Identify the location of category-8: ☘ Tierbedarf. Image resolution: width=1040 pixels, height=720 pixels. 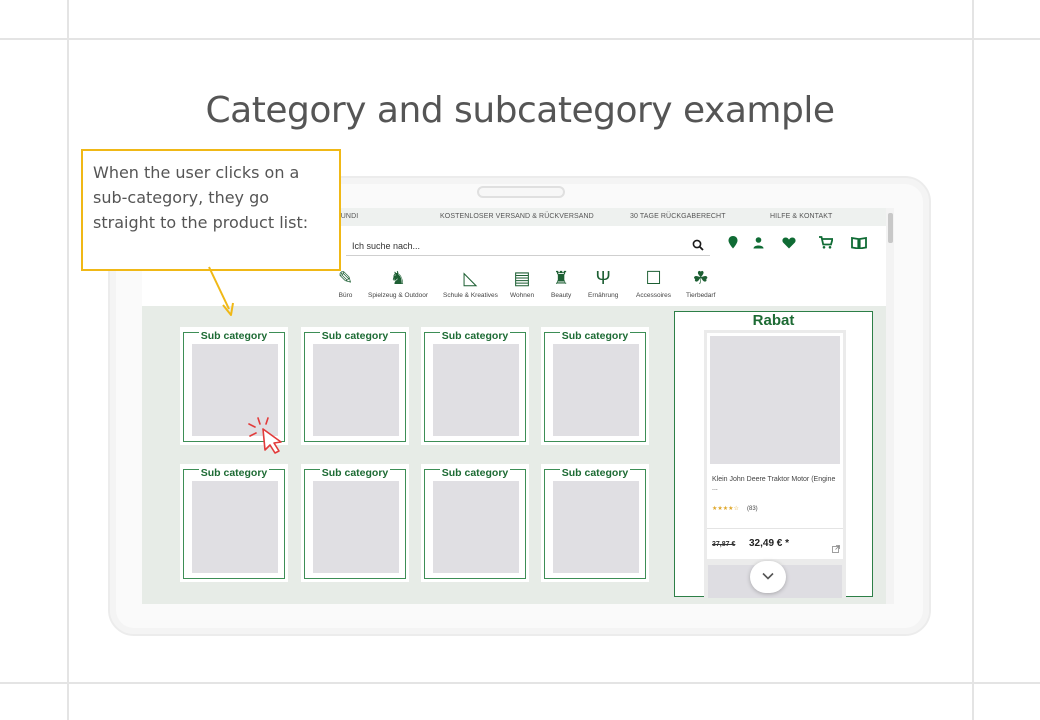
(700, 283).